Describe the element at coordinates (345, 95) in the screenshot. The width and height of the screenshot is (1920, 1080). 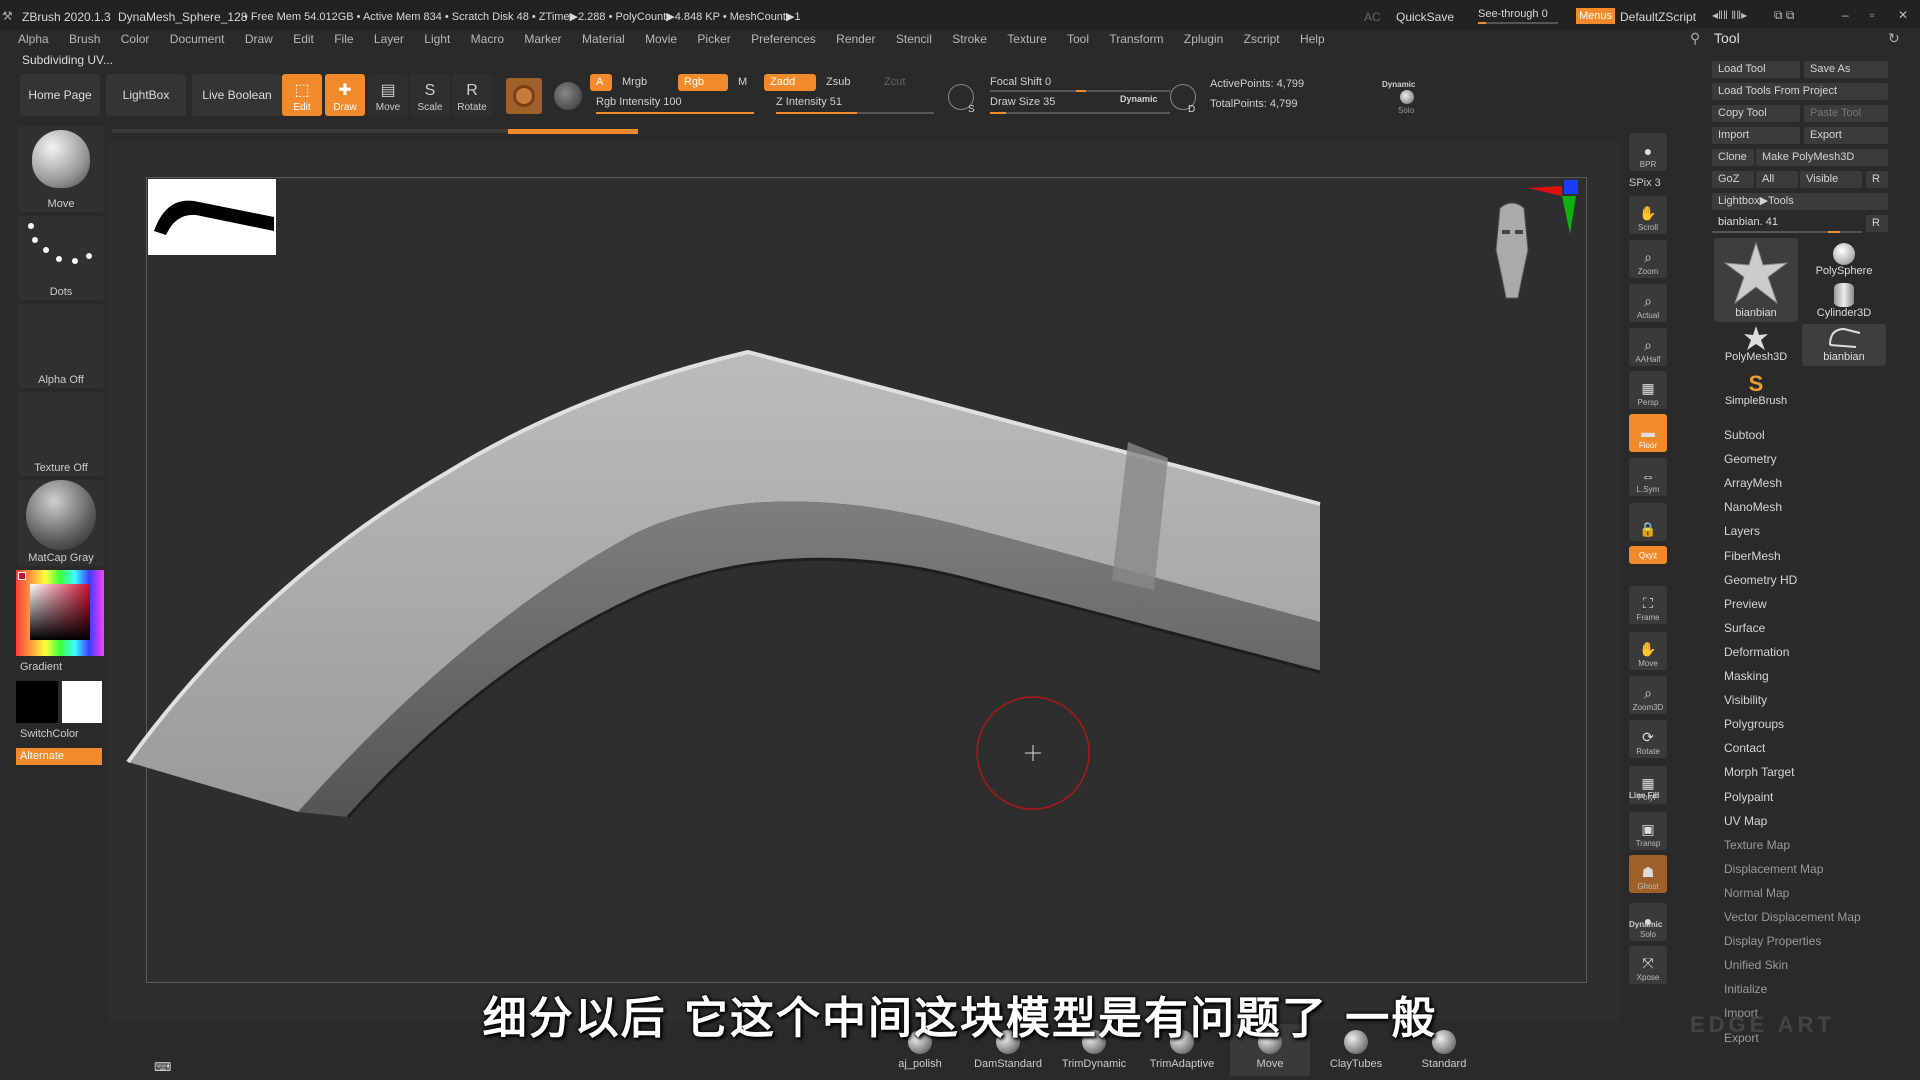
I see `draw-button: ✚ Draw` at that location.